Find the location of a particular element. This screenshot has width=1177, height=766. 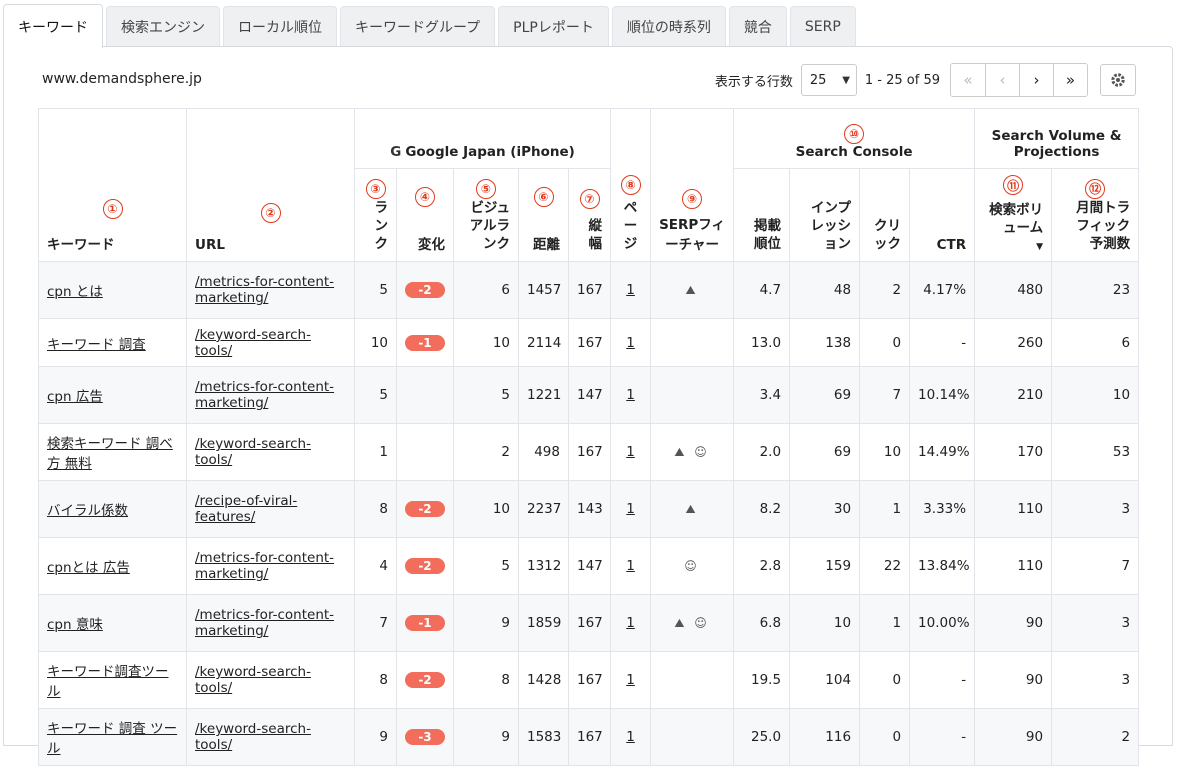

volume-cell: 90 is located at coordinates (1013, 737).